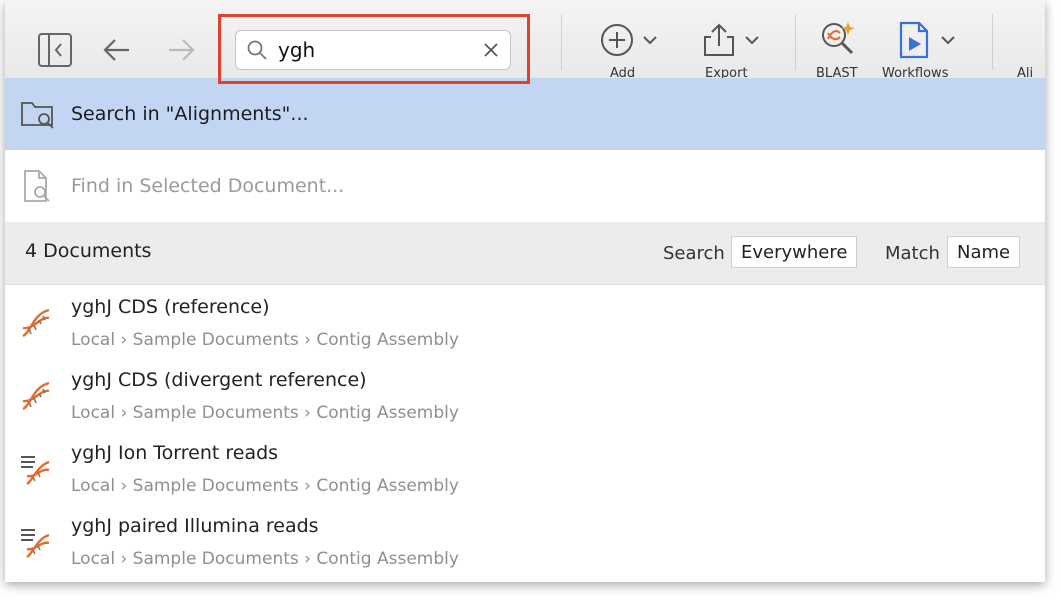 The image size is (1061, 600). I want to click on workflows-button, so click(927, 40).